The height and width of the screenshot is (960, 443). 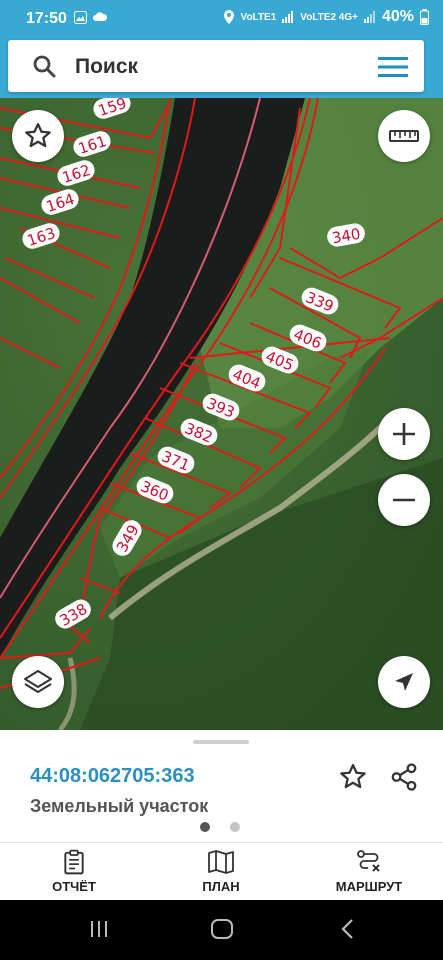 I want to click on location-icon, so click(x=228, y=17).